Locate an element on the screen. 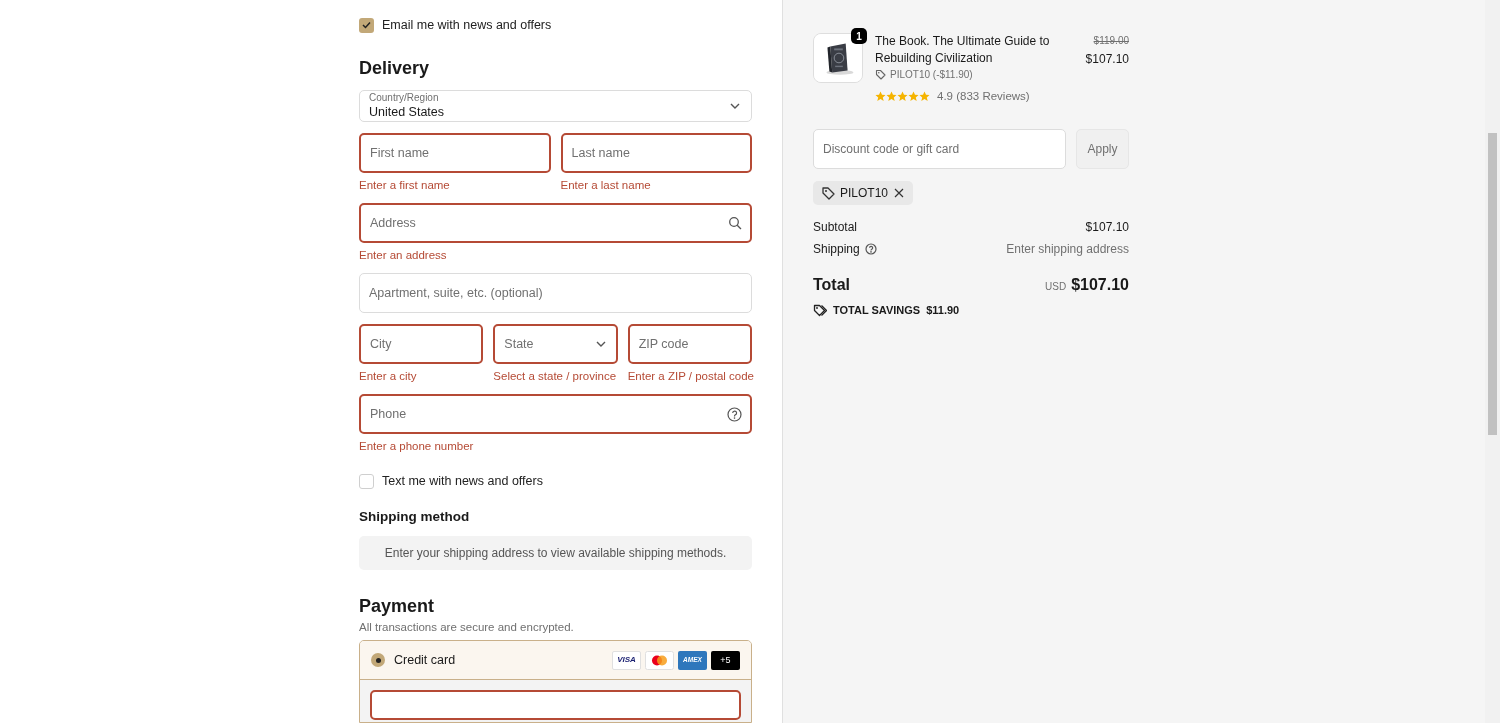  quantity-badge: 1 is located at coordinates (859, 36).